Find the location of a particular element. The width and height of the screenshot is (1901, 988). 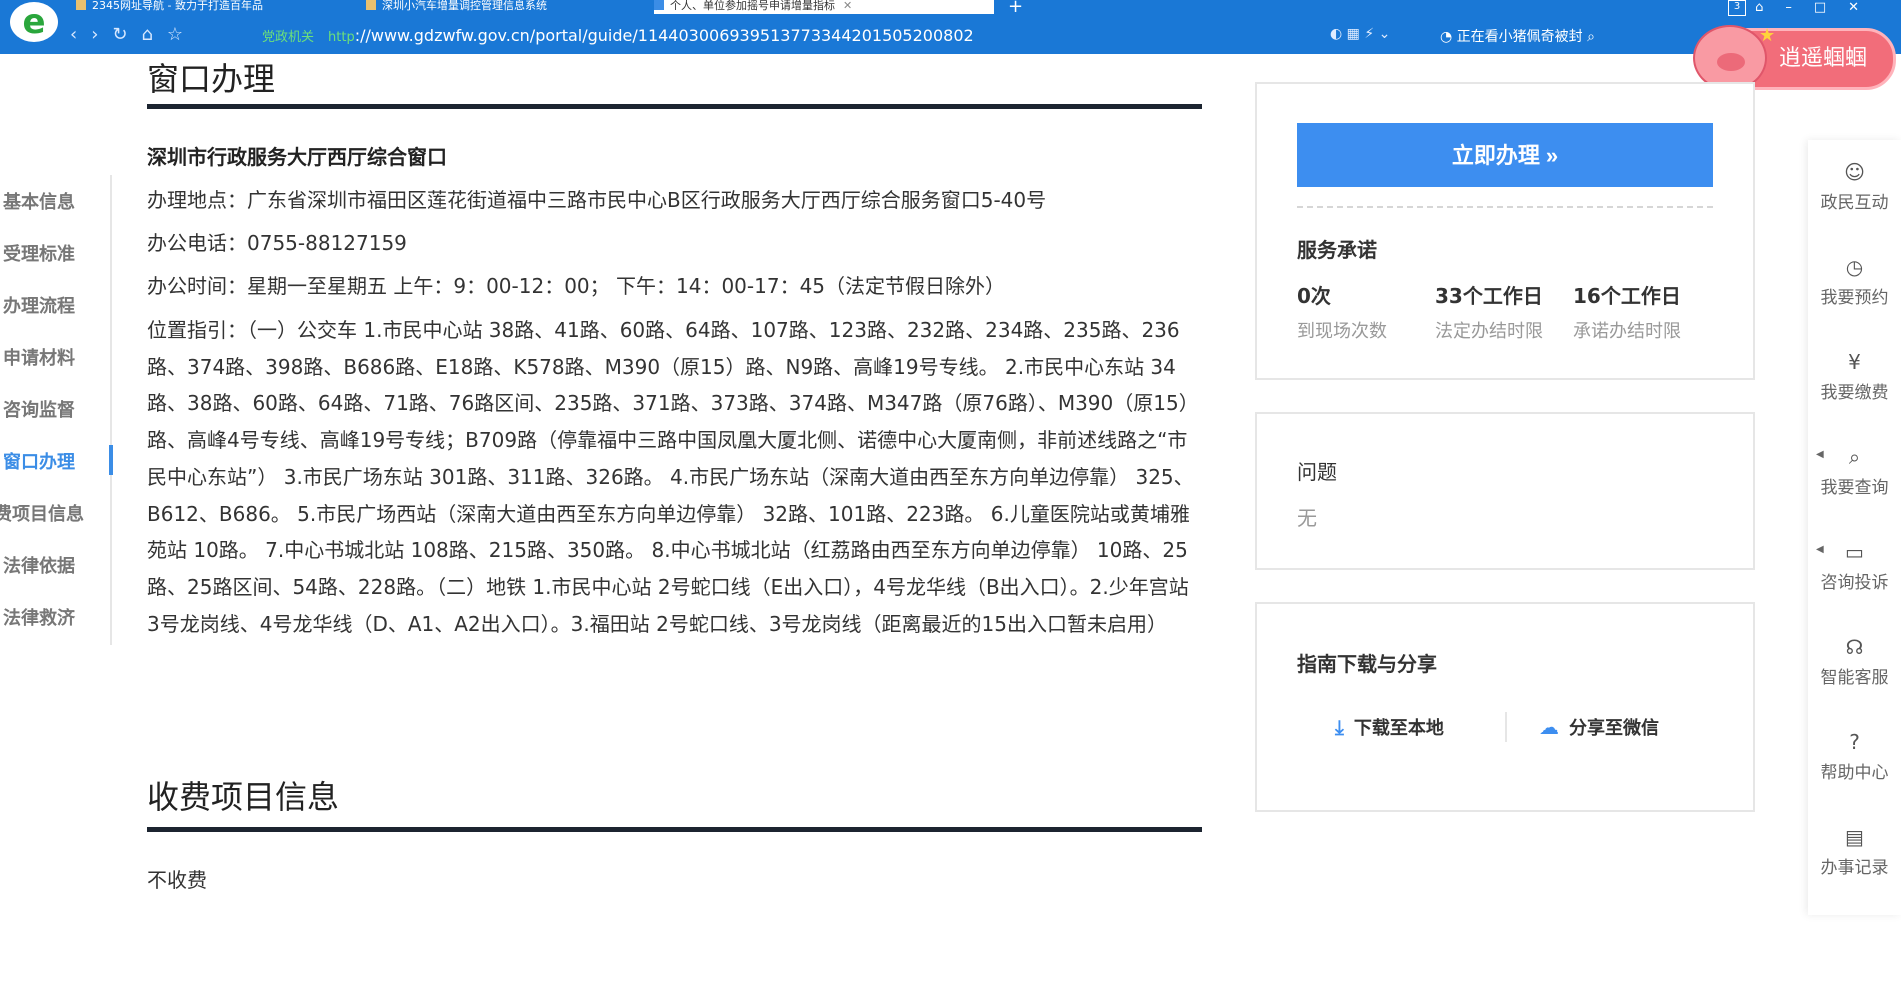

share-wechat-button: ☁ 分享至微信 is located at coordinates (1599, 727).